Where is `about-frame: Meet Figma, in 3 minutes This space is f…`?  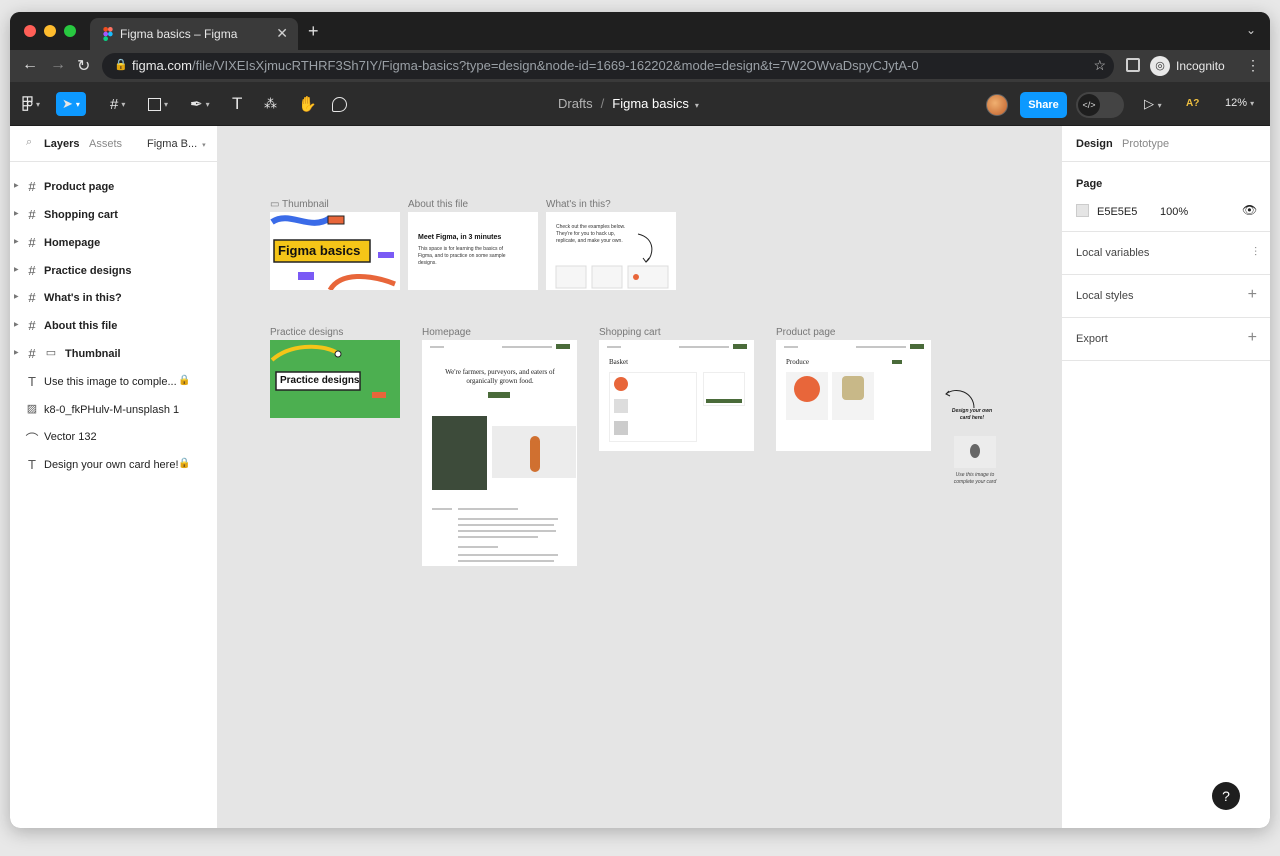
about-frame: Meet Figma, in 3 minutes This space is f… is located at coordinates (473, 251).